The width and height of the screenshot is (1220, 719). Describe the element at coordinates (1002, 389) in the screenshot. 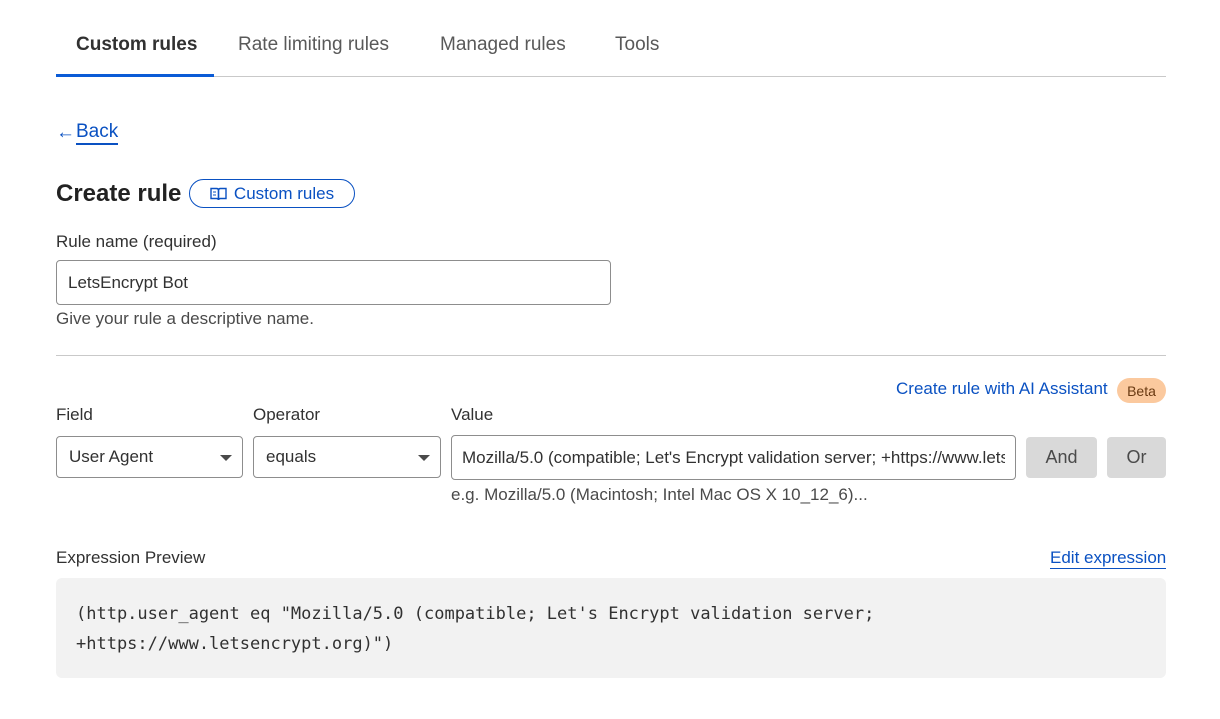

I see `ai-assistant-link: Create rule with AI Assistant` at that location.